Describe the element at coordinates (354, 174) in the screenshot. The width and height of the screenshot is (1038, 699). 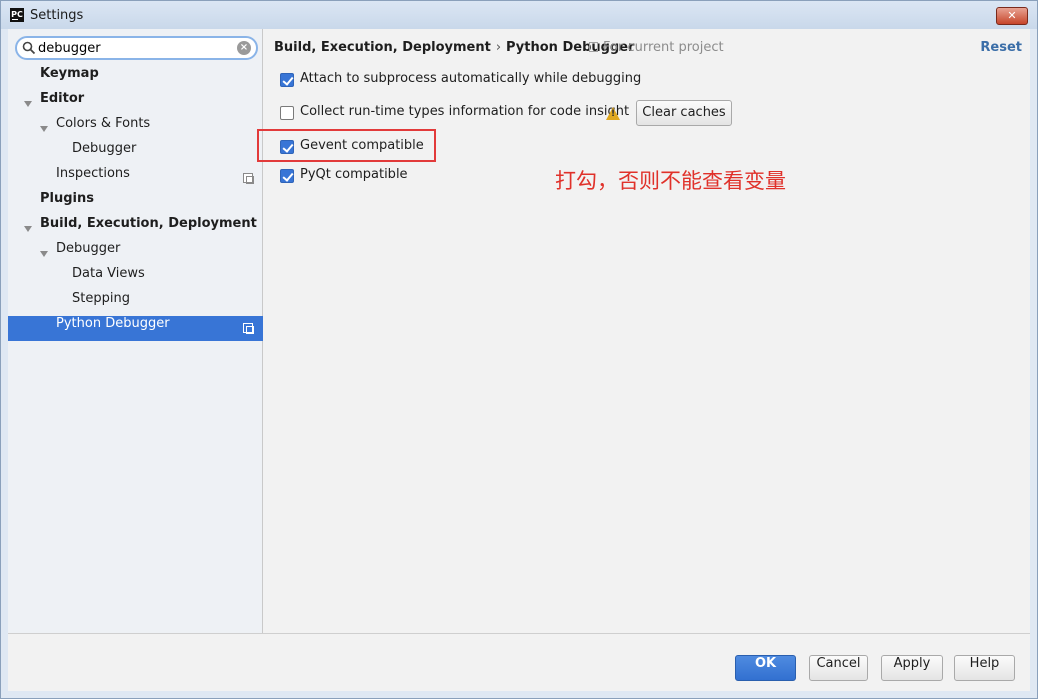
I see `pyqt-label: PyQt compatible` at that location.